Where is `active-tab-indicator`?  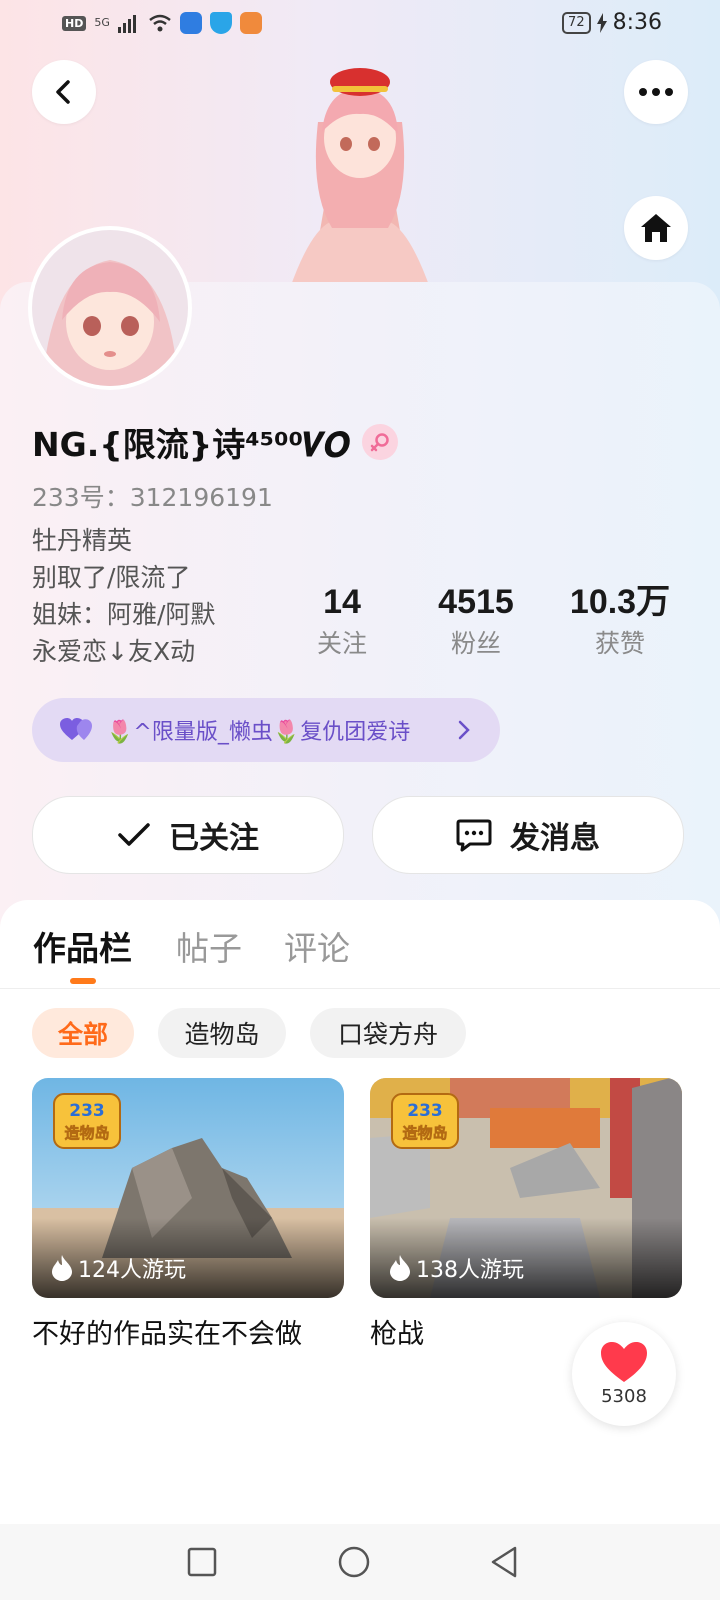
active-tab-indicator is located at coordinates (83, 981).